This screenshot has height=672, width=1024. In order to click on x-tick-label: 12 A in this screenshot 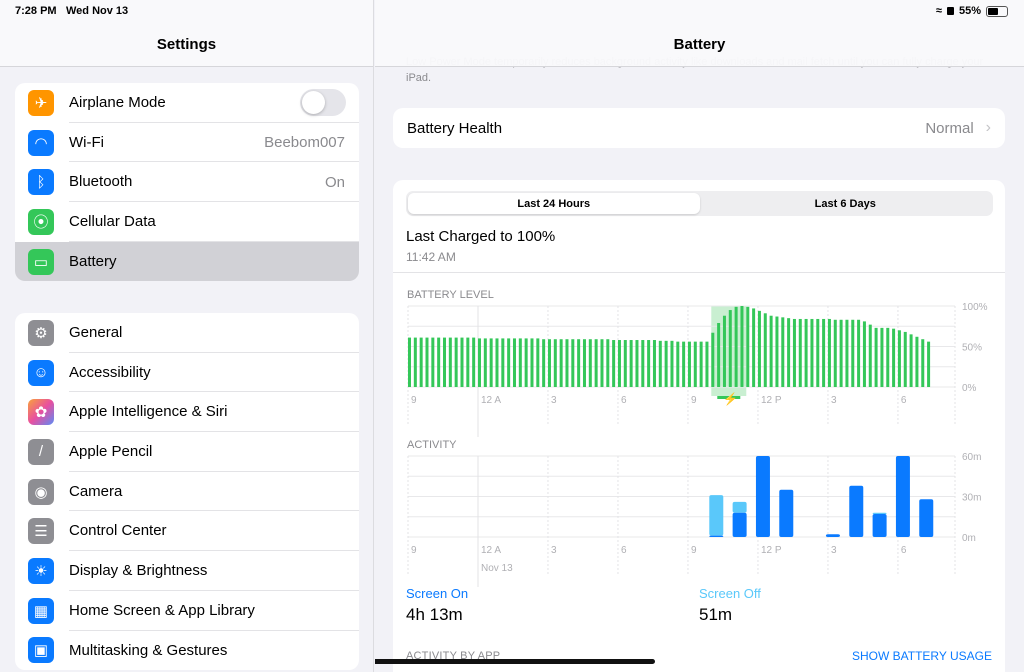, I will do `click(491, 400)`.